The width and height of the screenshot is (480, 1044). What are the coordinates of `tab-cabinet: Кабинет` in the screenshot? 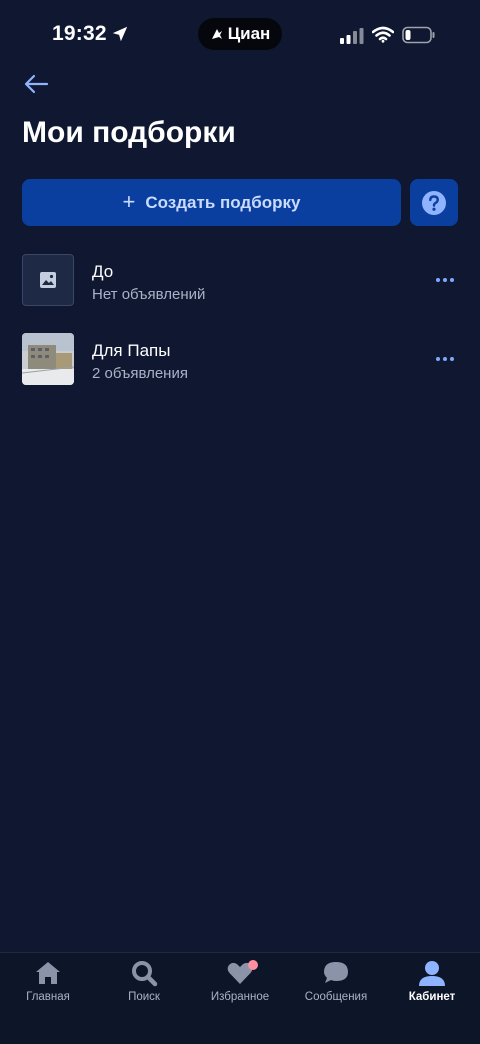 It's located at (432, 983).